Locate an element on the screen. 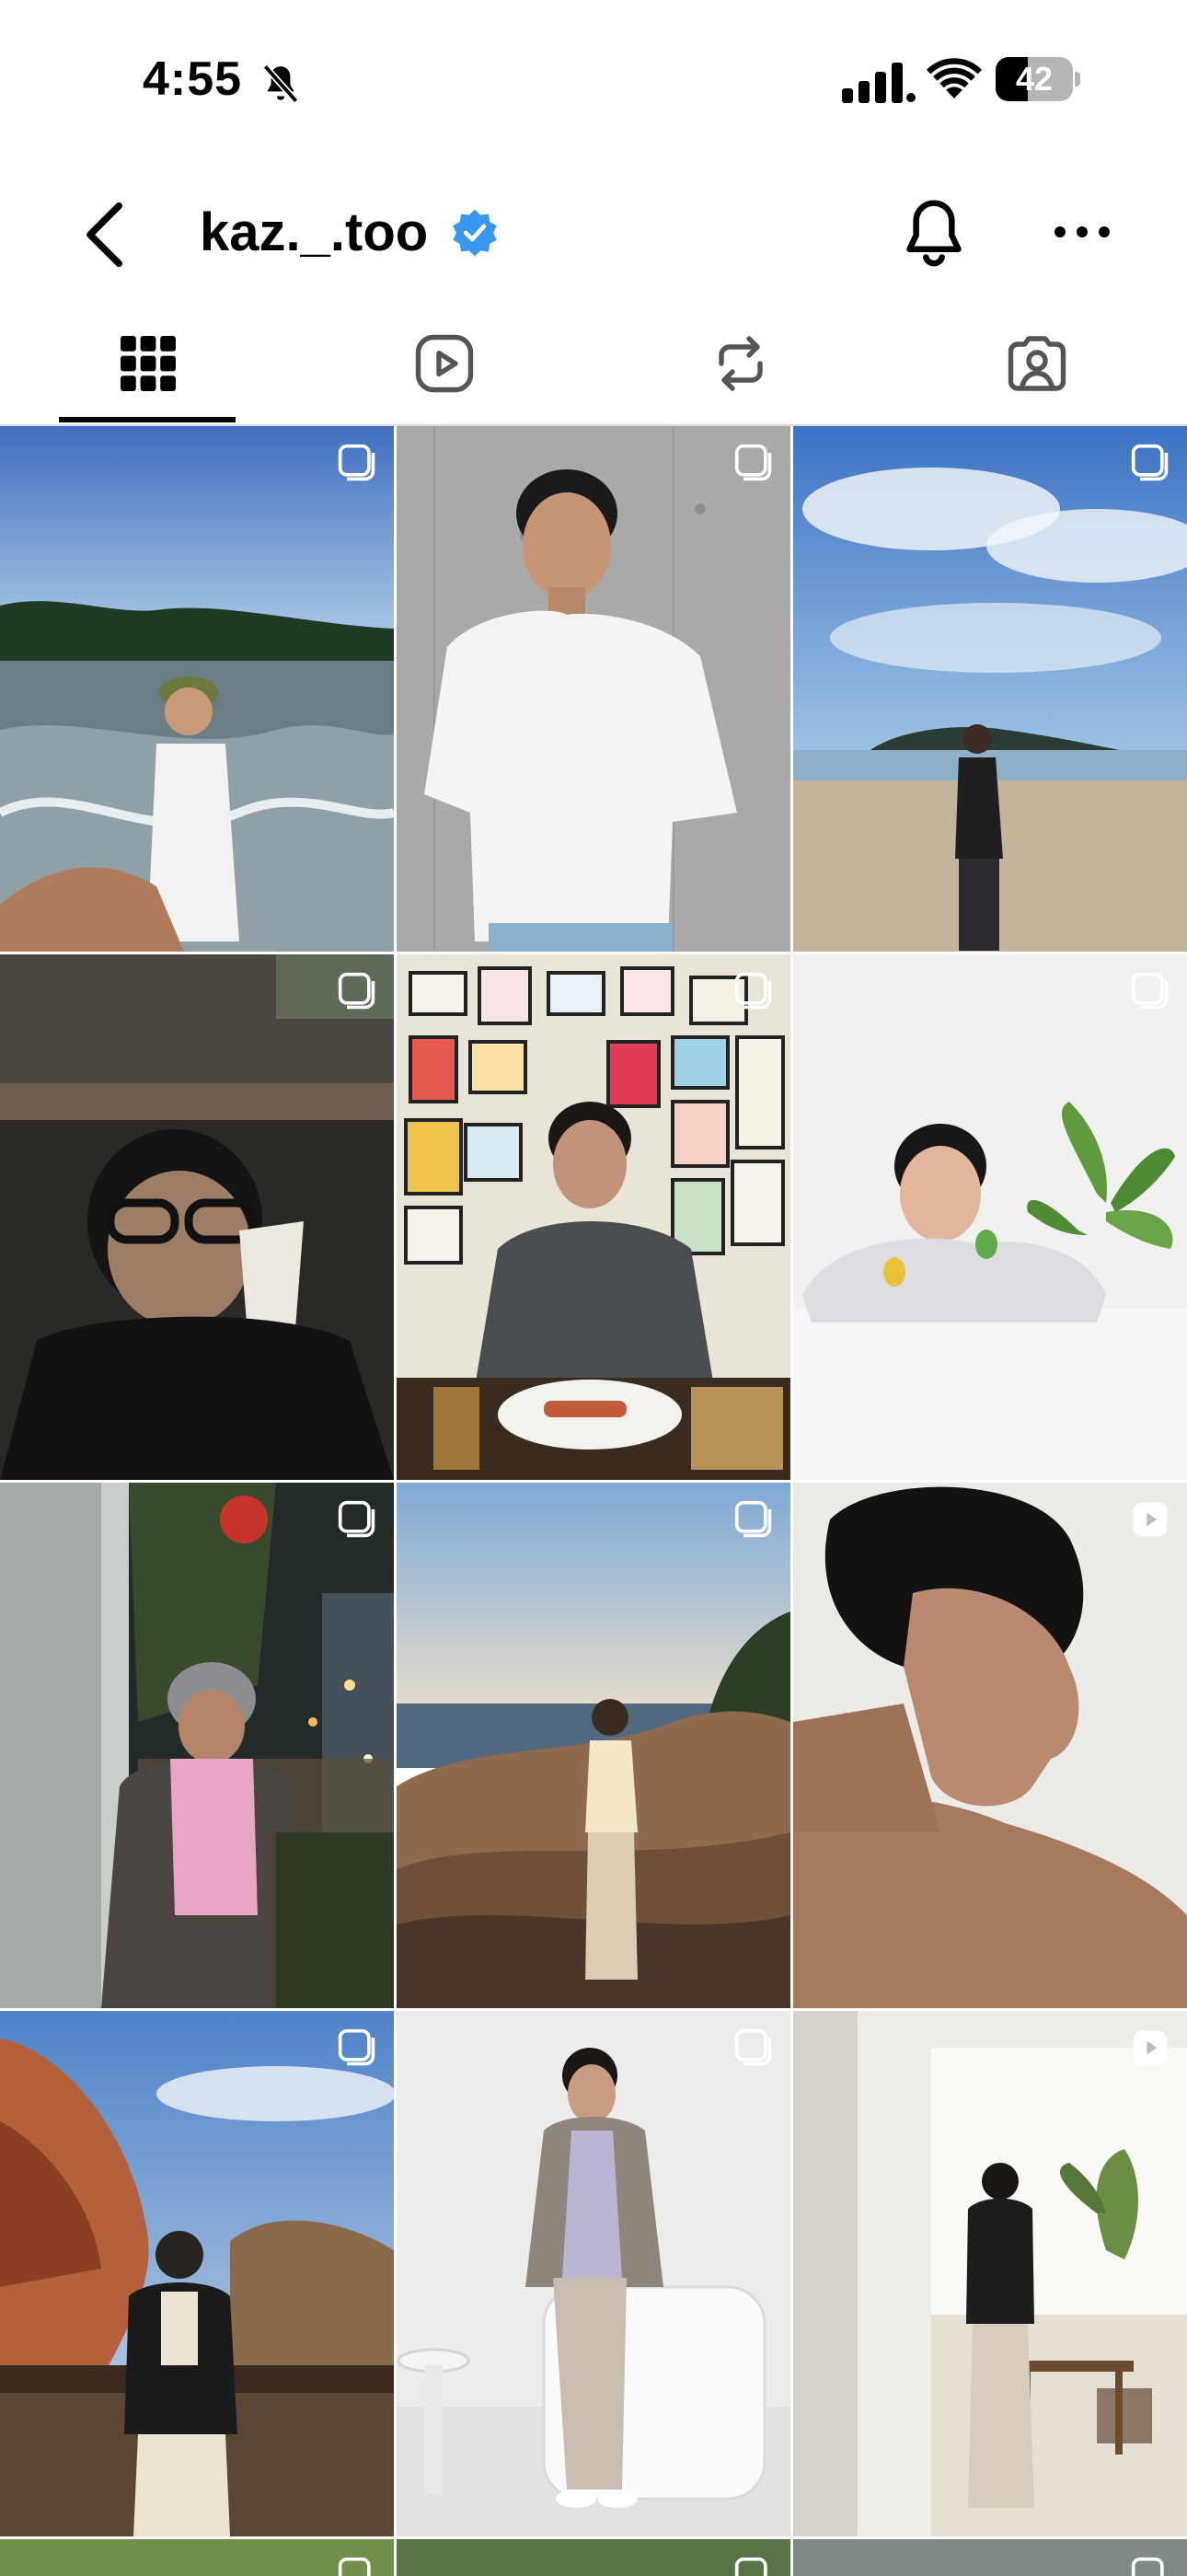  post-8-photo is located at coordinates (593, 1745).